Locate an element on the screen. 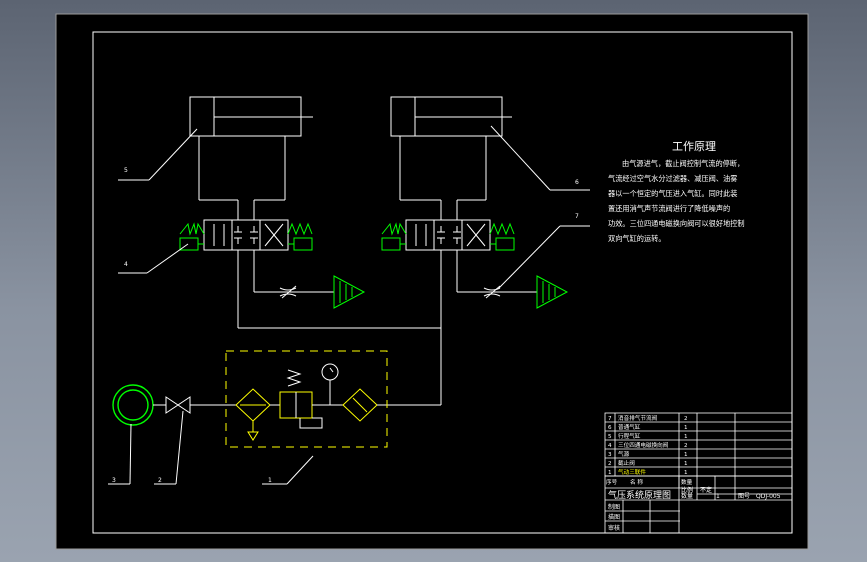 The image size is (867, 562). bom-header-name: 名 称 is located at coordinates (636, 482).